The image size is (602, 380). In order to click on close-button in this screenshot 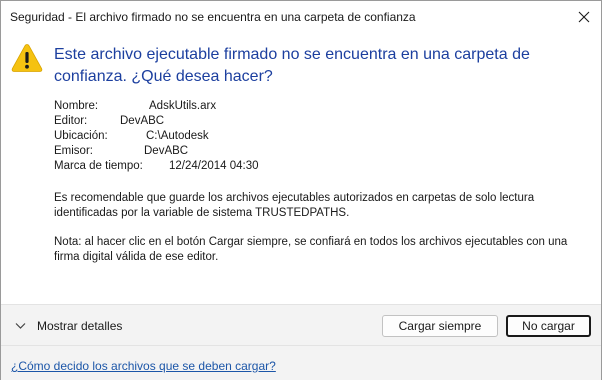, I will do `click(584, 17)`.